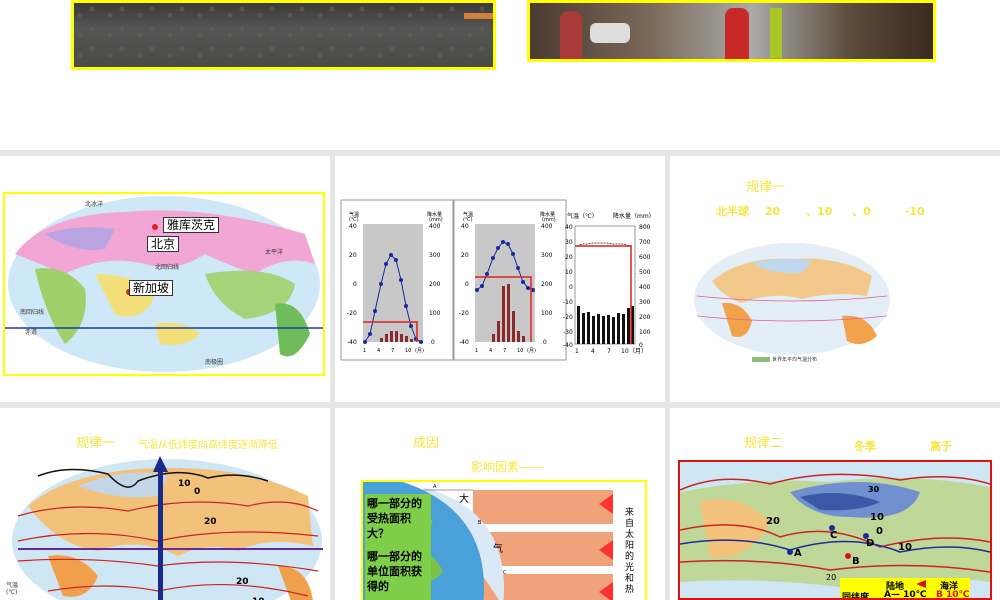  I want to click on svg-text: -10, so click(568, 302).